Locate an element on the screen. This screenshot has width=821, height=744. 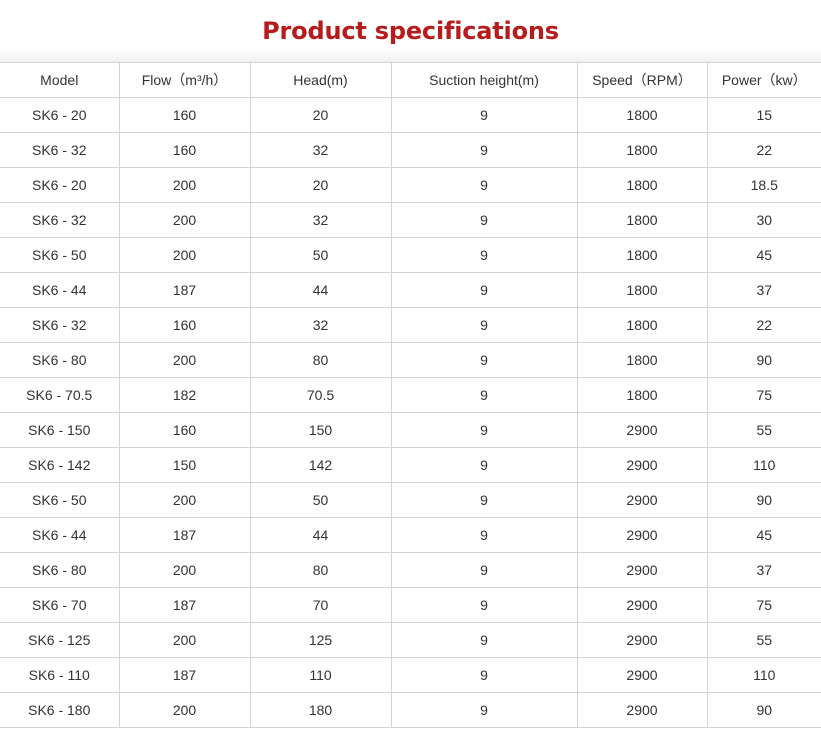
table-row: SK6 - 32 200 32 9 1800 30 is located at coordinates (410, 220).